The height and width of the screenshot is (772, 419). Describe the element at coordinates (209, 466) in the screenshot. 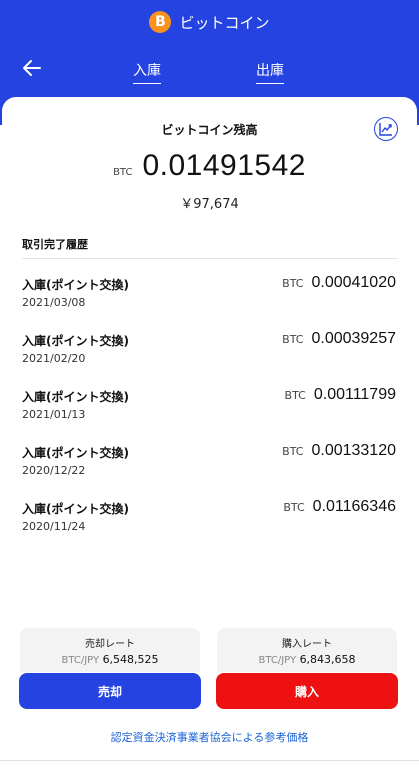

I see `list-item: 入庫(ポイント交換) 2020/12/22 BTC 0.00133120` at that location.